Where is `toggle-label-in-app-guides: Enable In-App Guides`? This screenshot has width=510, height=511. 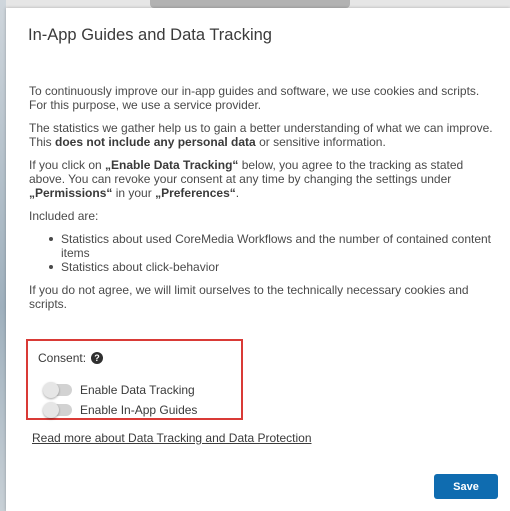 toggle-label-in-app-guides: Enable In-App Guides is located at coordinates (139, 410).